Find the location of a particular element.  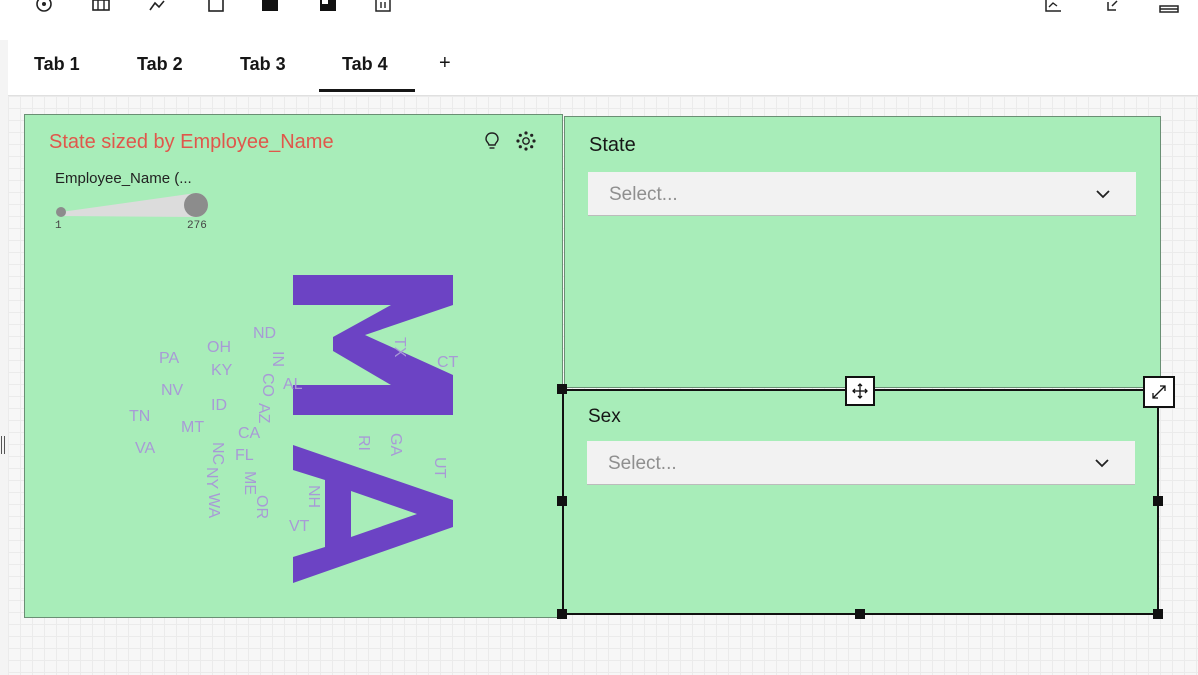

word-CA: CA is located at coordinates (249, 434).